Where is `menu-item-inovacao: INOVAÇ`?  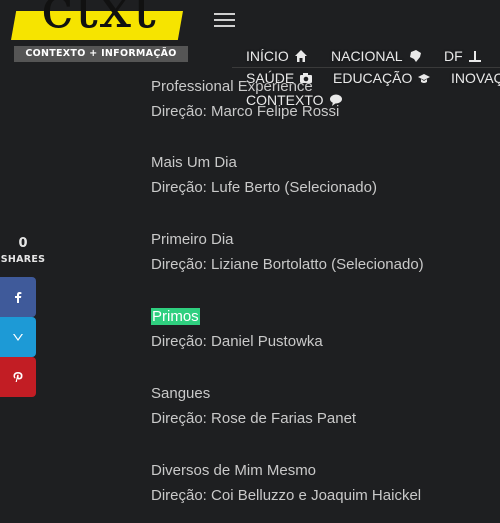
menu-item-inovacao: INOVAÇ is located at coordinates (475, 78).